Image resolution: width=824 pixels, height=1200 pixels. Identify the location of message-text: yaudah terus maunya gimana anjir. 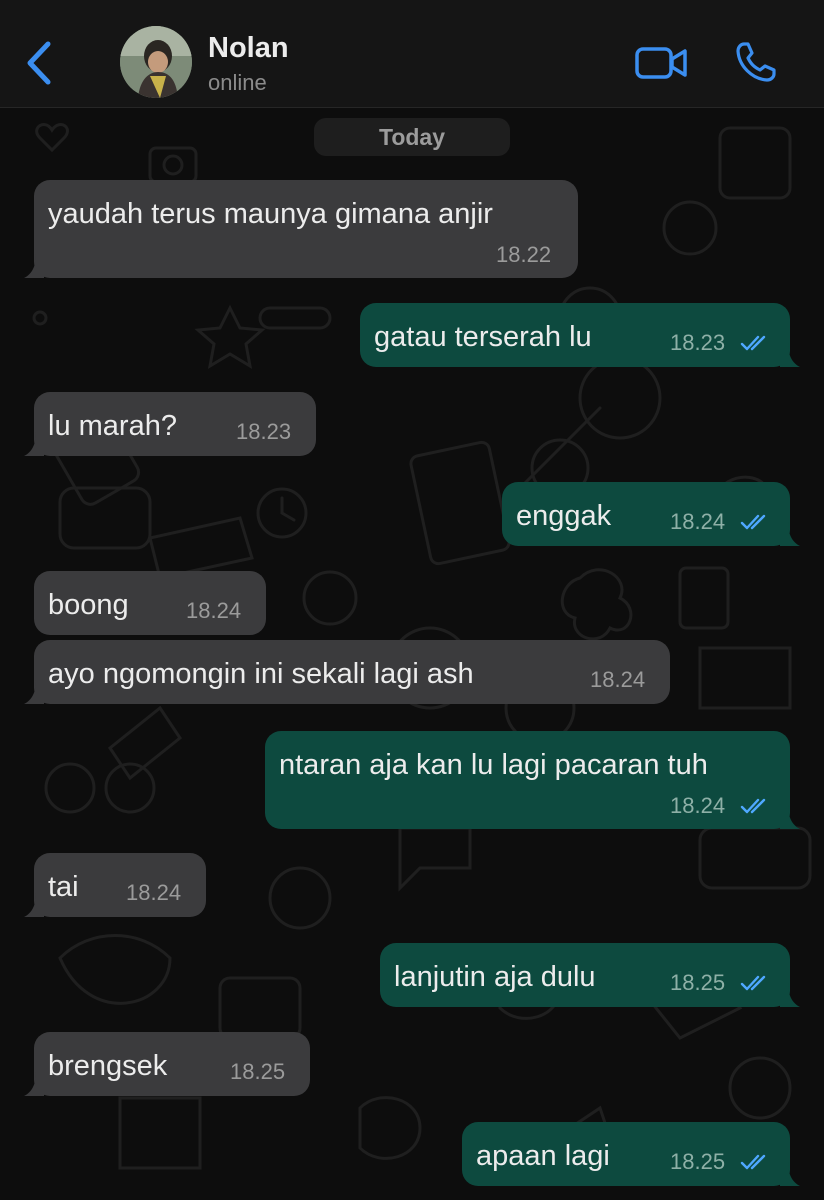
(270, 214).